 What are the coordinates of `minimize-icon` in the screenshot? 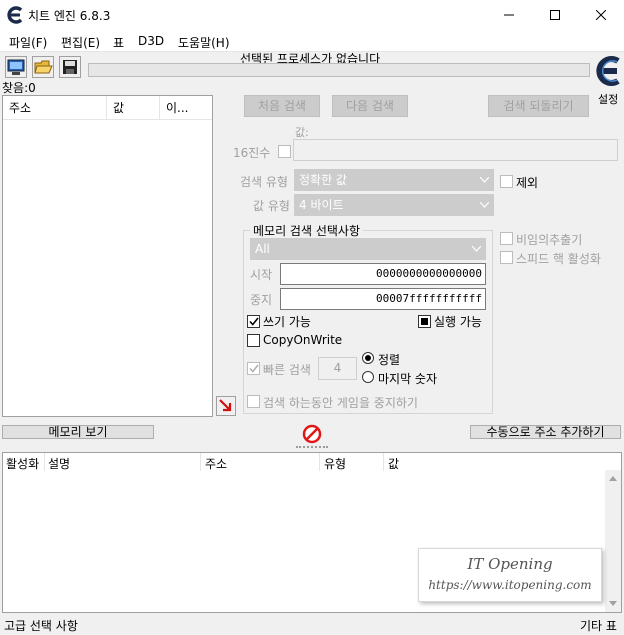 It's located at (509, 15).